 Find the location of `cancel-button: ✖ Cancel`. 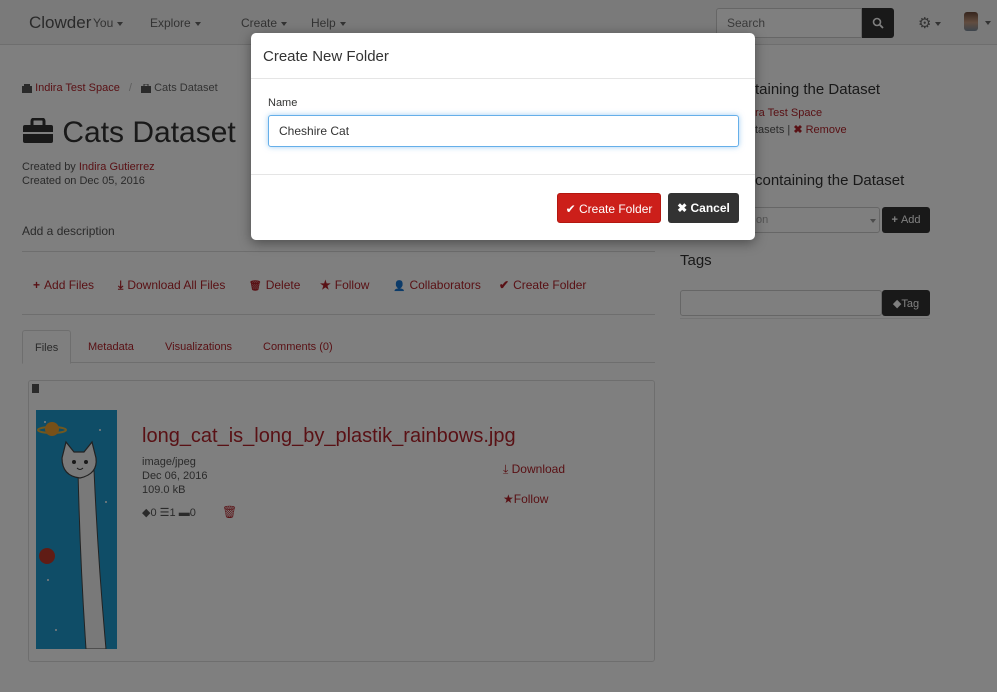

cancel-button: ✖ Cancel is located at coordinates (703, 208).